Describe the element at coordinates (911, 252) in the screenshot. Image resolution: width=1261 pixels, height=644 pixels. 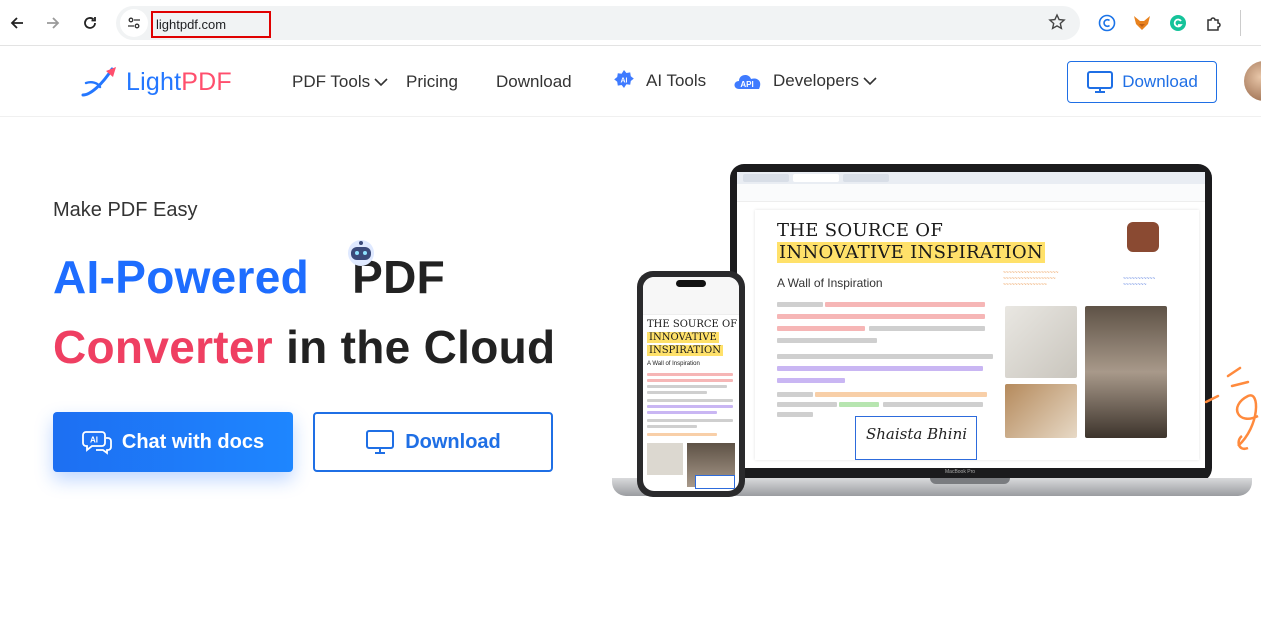
I see `doc-title-line2-text: INNOVATIVE INSPIRATION` at that location.